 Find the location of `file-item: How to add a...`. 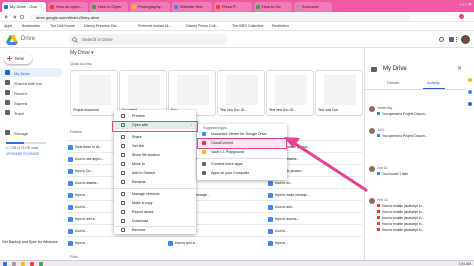

file-item: How to add a... is located at coordinates (213, 243).